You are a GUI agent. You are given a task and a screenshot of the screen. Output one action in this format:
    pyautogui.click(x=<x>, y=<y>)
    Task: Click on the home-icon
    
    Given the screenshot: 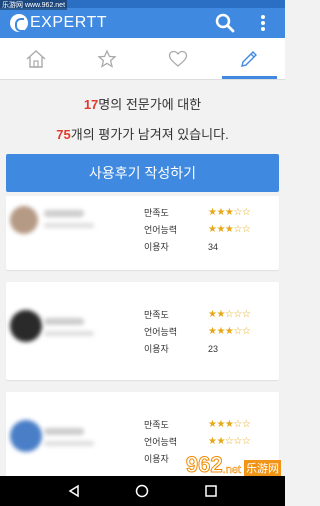 What is the action you would take?
    pyautogui.click(x=36, y=58)
    